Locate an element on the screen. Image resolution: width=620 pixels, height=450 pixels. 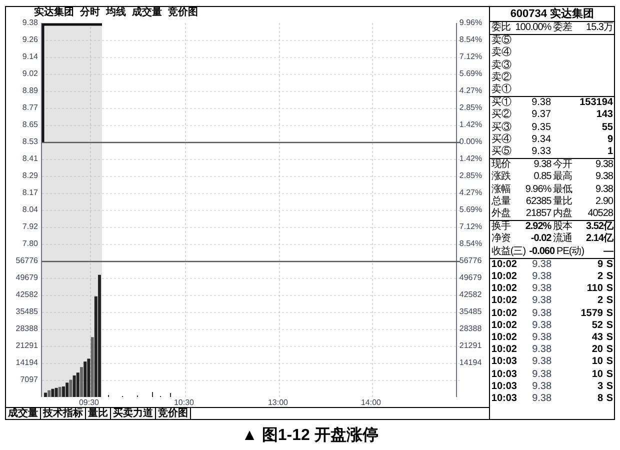
axis-label: 9.38 is located at coordinates (30, 23).